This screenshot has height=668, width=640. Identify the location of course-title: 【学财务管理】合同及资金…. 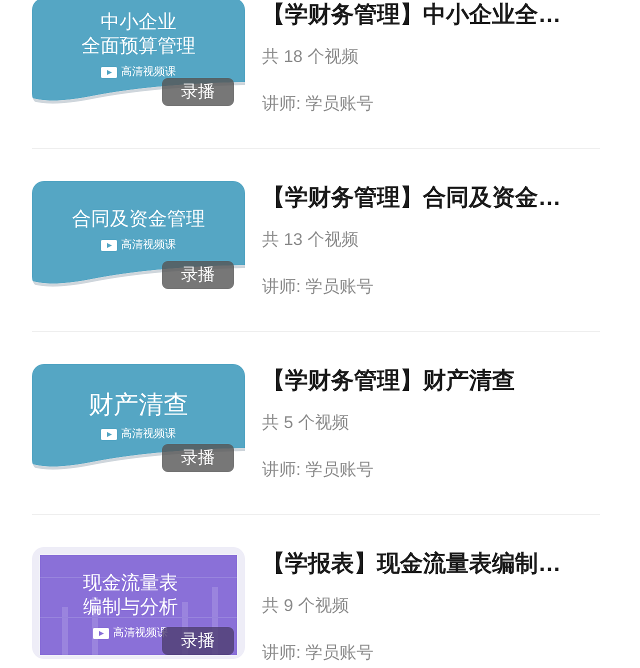
(411, 197).